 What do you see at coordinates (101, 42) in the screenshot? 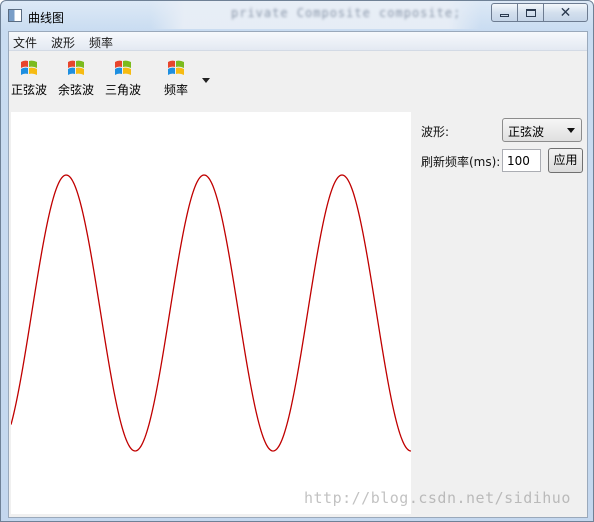
I see `menu-frequency: 频率` at bounding box center [101, 42].